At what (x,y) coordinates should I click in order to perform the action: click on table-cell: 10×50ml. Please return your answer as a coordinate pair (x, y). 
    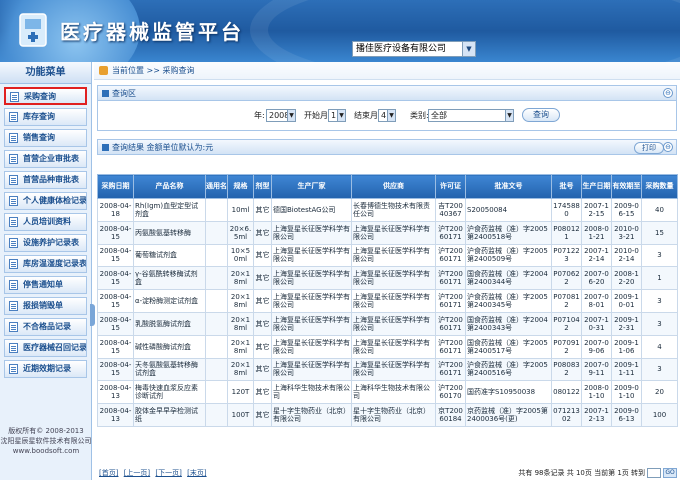
    Looking at the image, I should click on (240, 255).